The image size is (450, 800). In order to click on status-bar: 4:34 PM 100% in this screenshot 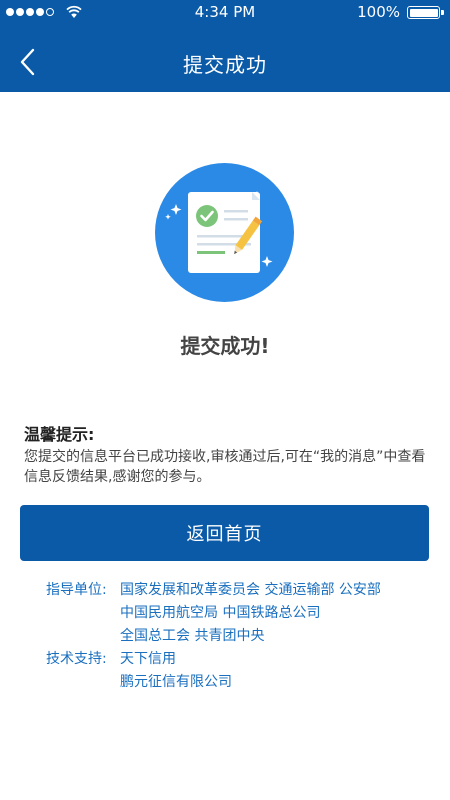, I will do `click(225, 13)`.